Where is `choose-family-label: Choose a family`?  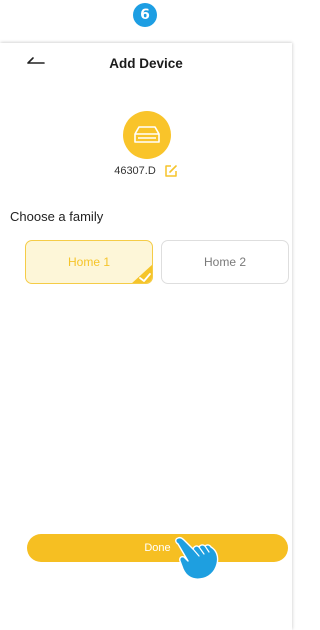
choose-family-label: Choose a family is located at coordinates (57, 216).